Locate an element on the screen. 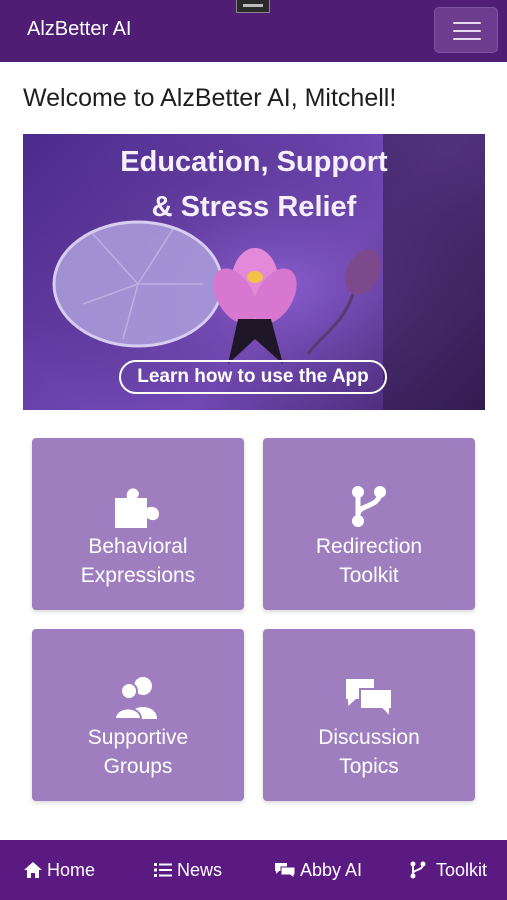  nav-abby-ai: Abby AI is located at coordinates (318, 870).